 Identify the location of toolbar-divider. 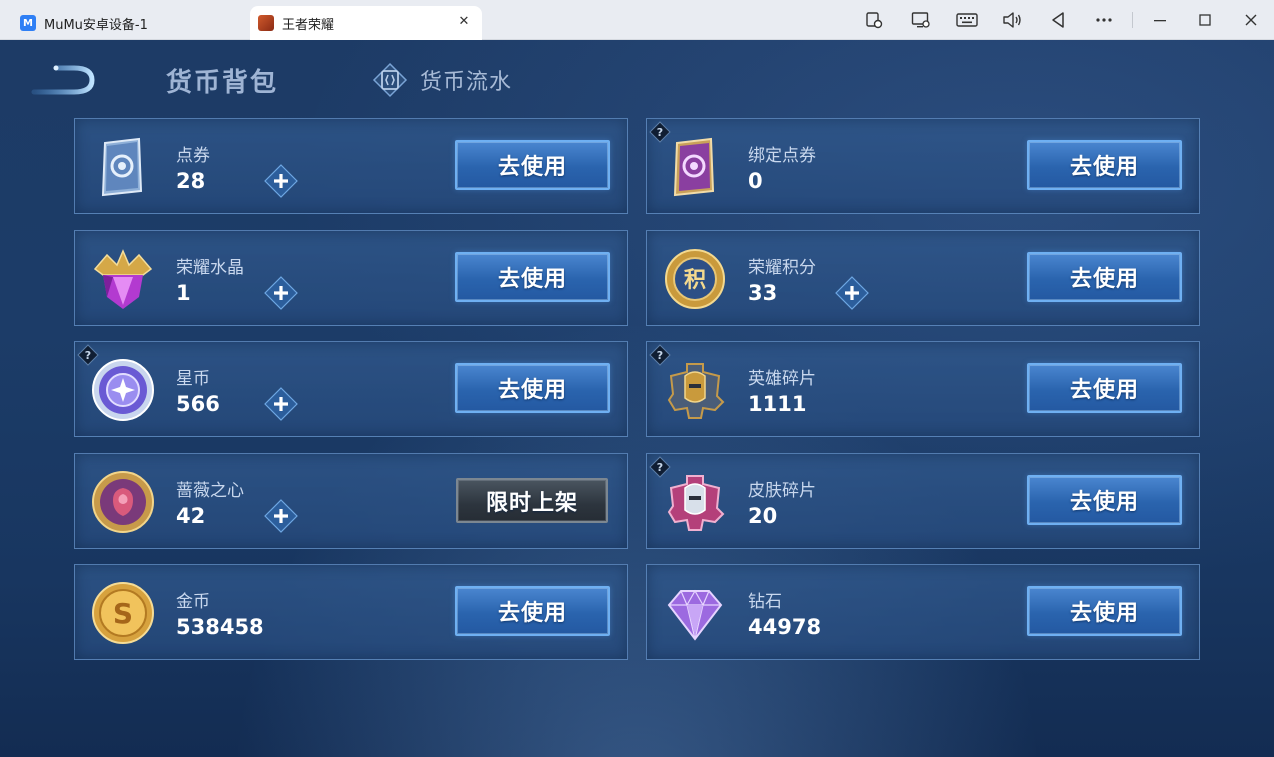
(1132, 20).